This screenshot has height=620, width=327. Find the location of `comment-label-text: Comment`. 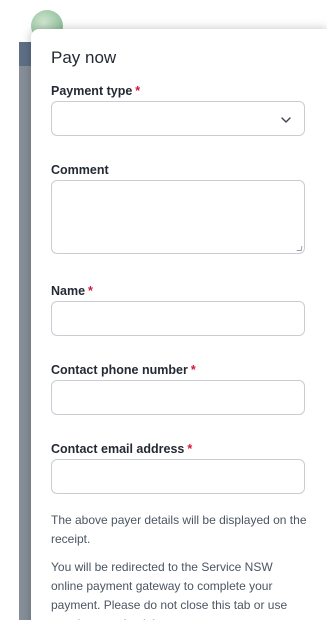

comment-label-text: Comment is located at coordinates (80, 170).